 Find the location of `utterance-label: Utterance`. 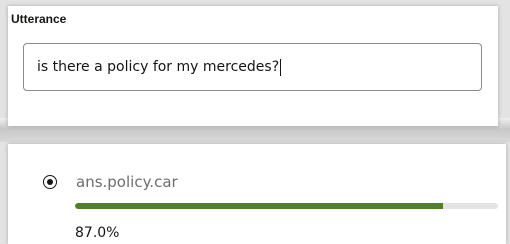

utterance-label: Utterance is located at coordinates (39, 19).